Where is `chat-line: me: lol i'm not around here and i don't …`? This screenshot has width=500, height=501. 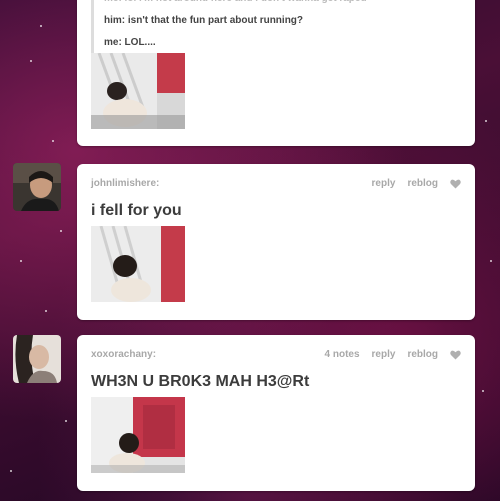
chat-line: me: lol i'm not around here and i don't … is located at coordinates (282, 5).